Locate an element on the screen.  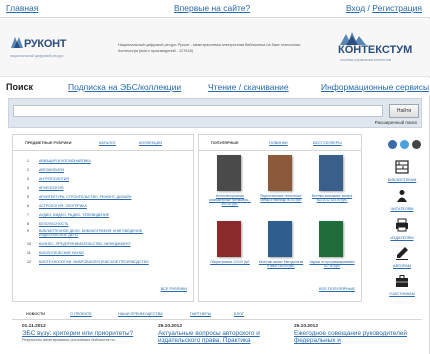
search-input is located at coordinates (198, 111).